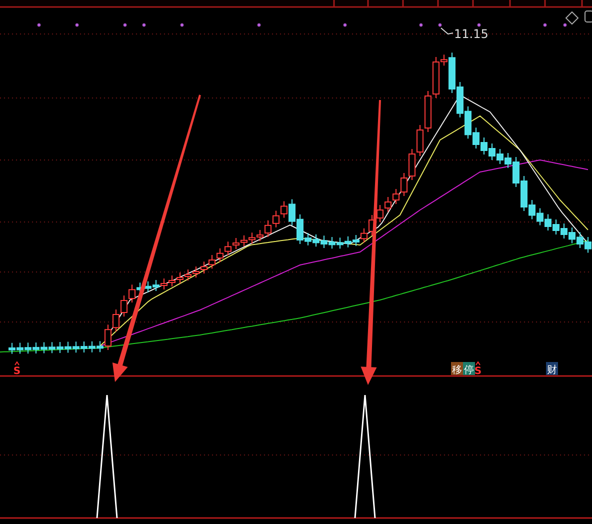 This screenshot has width=592, height=524. Describe the element at coordinates (552, 369) in the screenshot. I see `event-tag: 财` at that location.